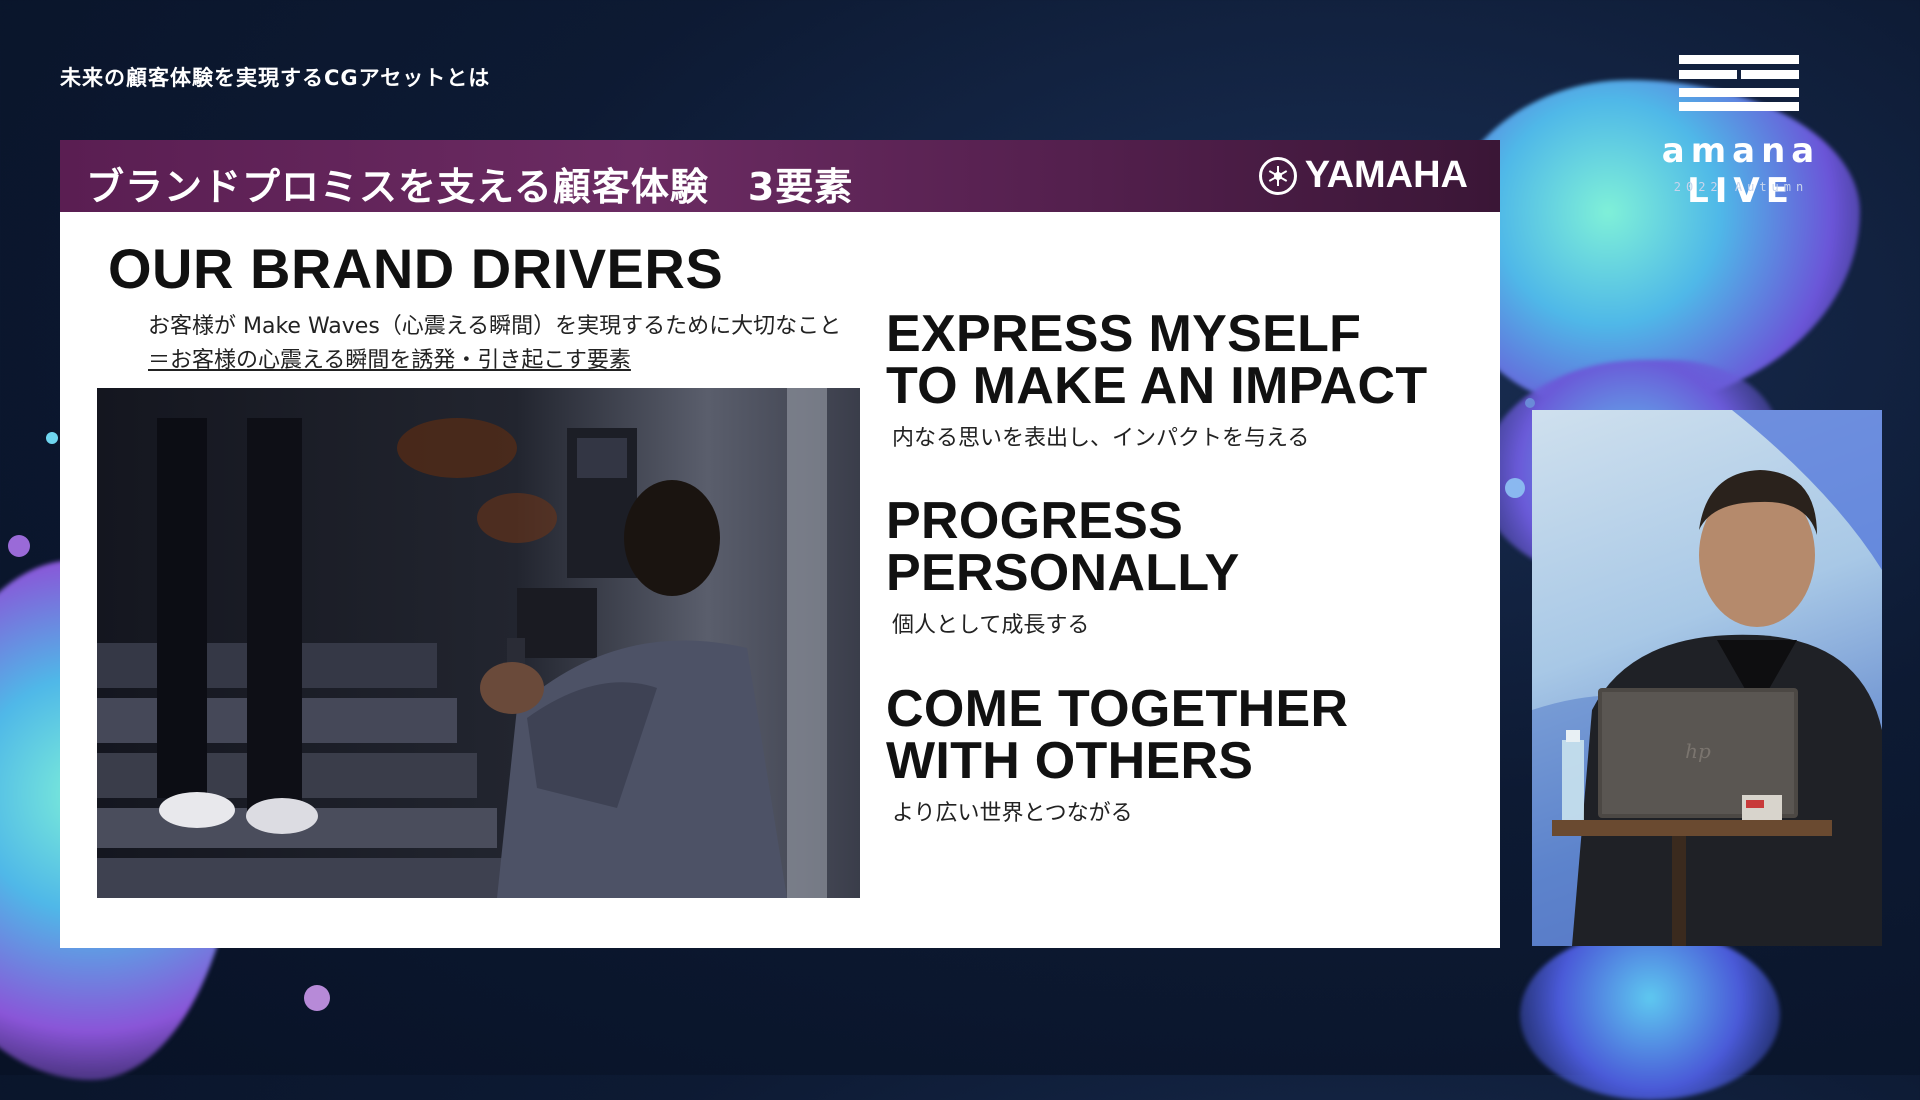 This screenshot has width=1920, height=1100. I want to click on driver-description: 個人として成長する, so click(991, 625).